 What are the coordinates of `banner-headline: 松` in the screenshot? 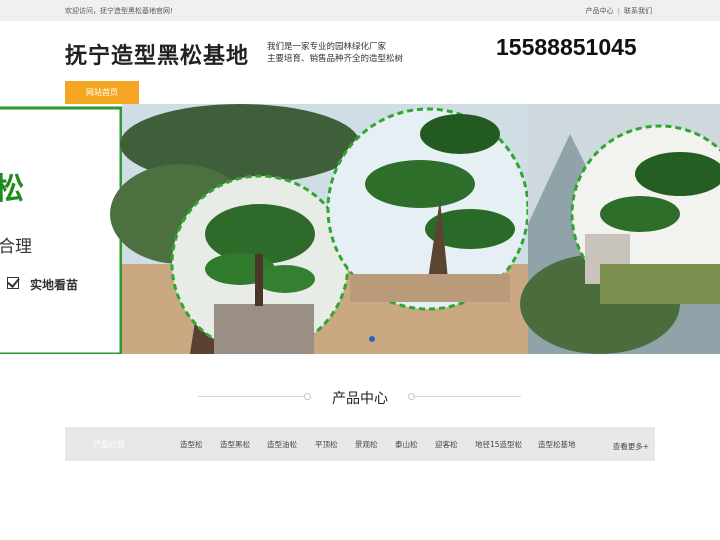 It's located at (12, 189).